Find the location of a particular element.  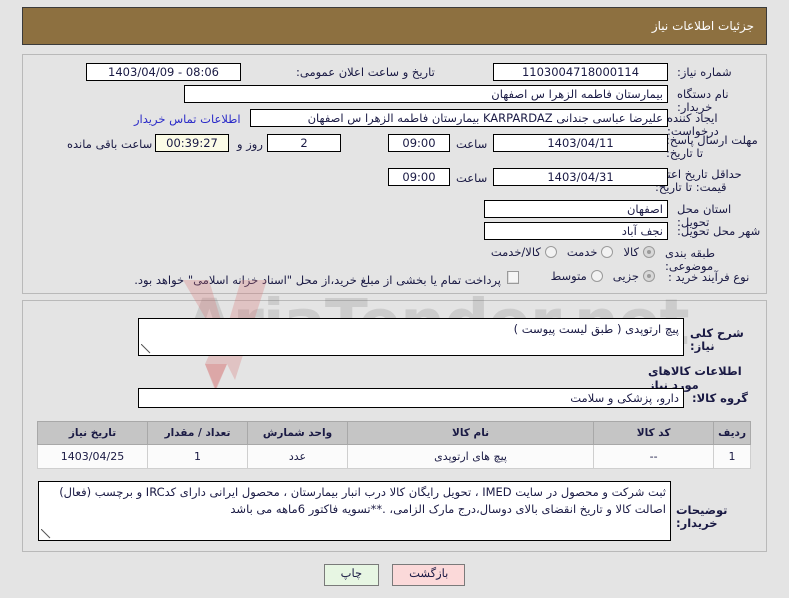

window-title-bar: جزئیات اطلاعات نیاز is located at coordinates (394, 26).